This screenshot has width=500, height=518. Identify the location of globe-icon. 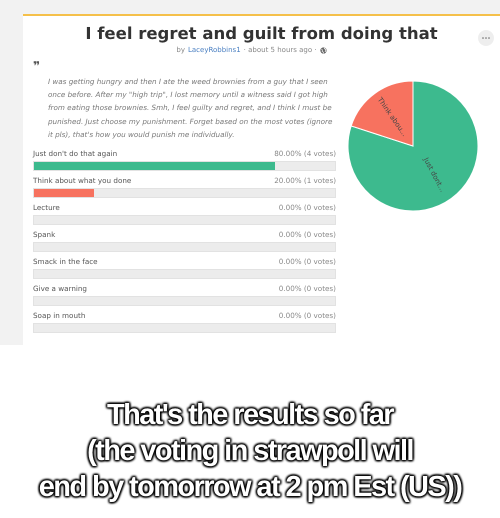
(323, 50).